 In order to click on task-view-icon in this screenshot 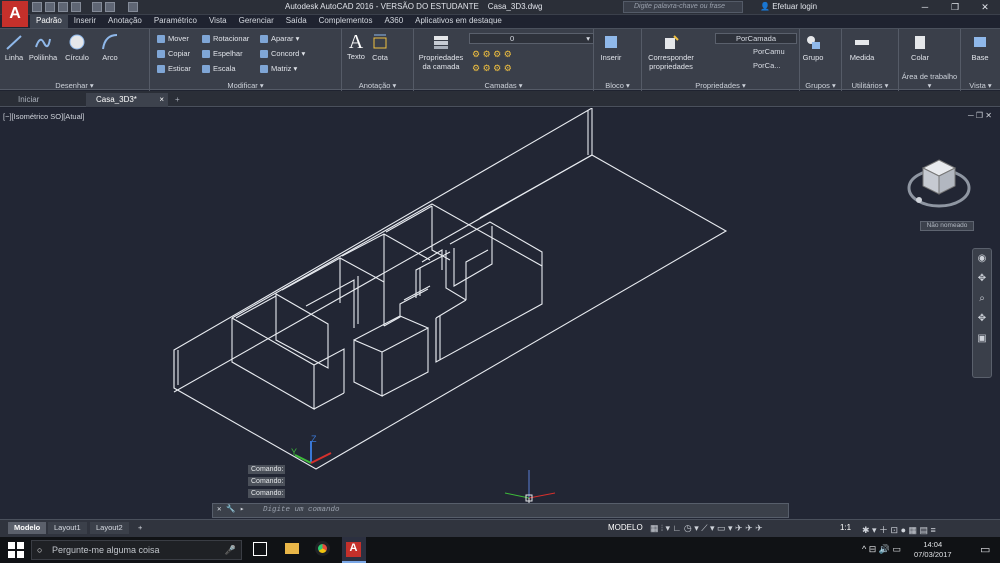, I will do `click(260, 549)`.